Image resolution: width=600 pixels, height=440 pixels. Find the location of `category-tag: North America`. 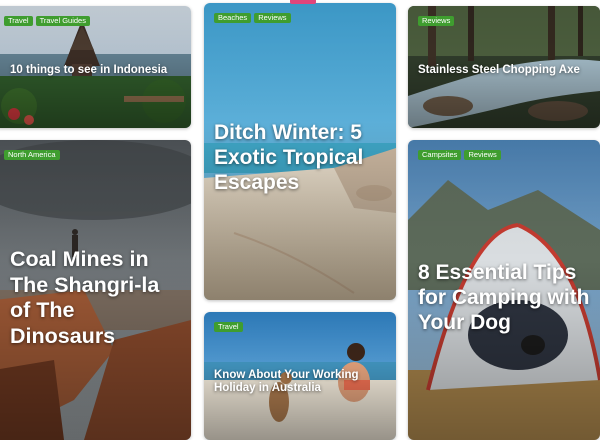

category-tag: North America is located at coordinates (32, 155).